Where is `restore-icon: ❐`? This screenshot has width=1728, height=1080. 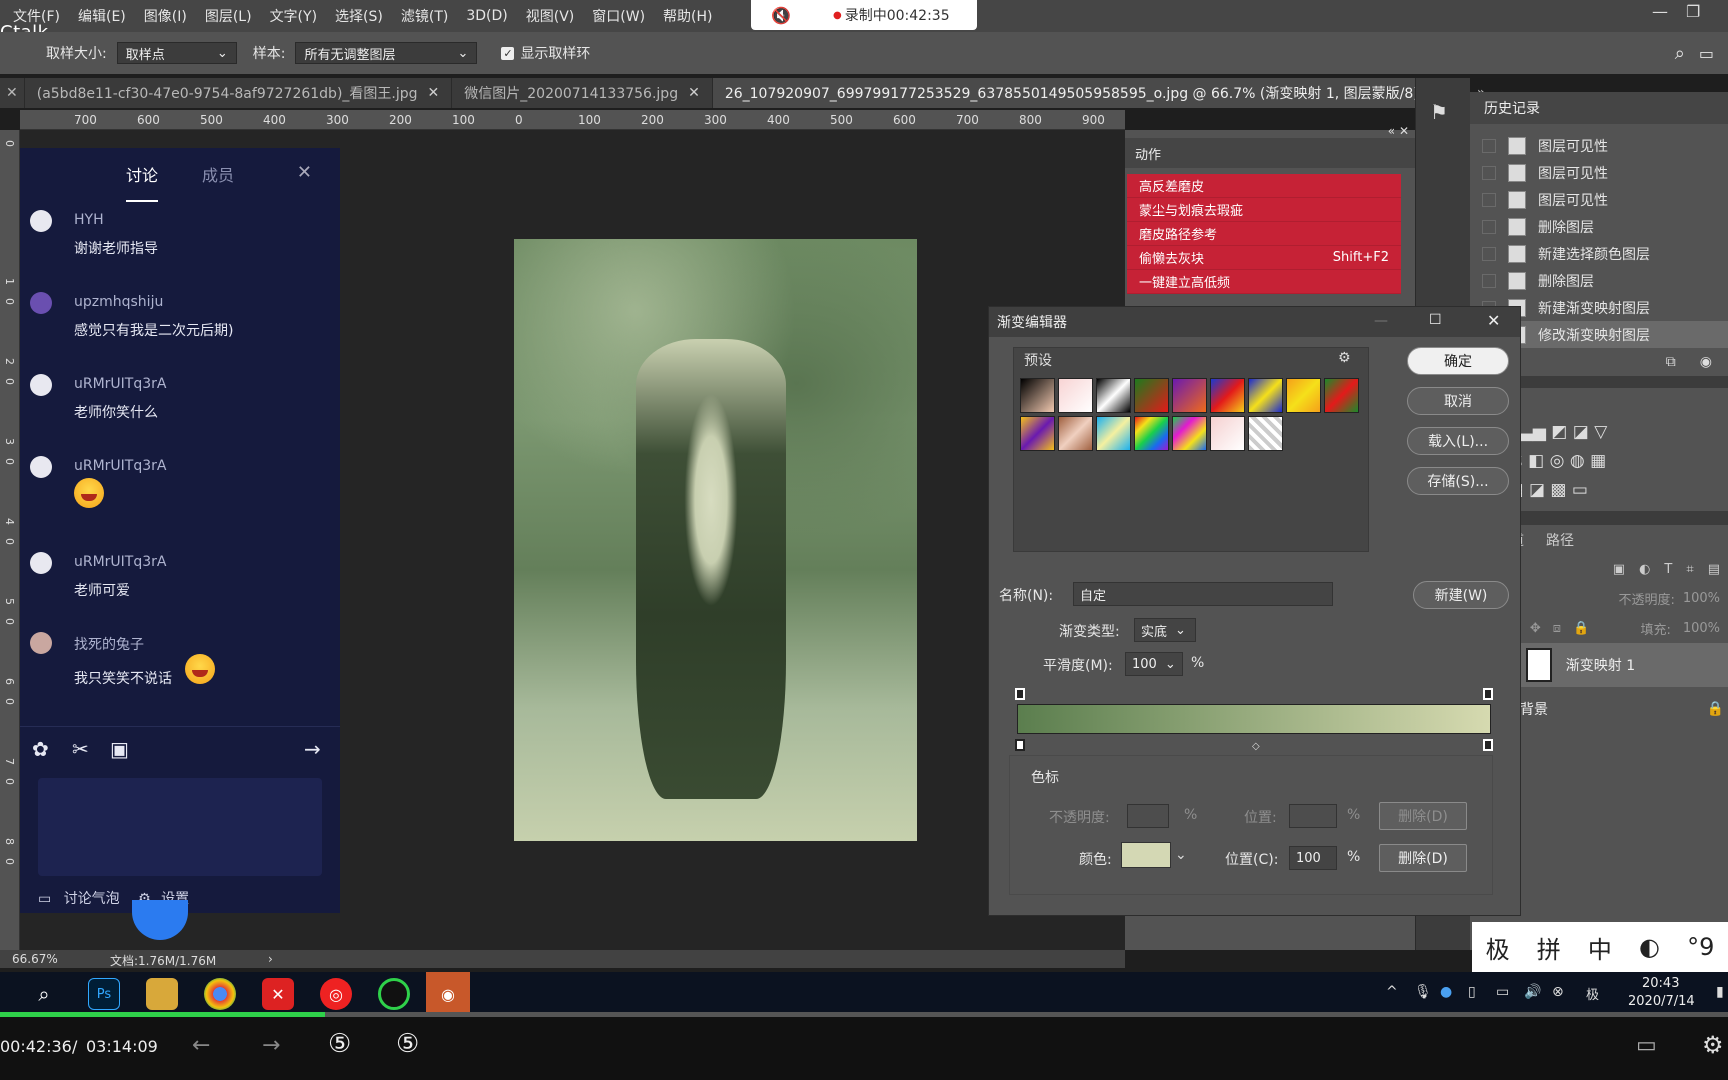 restore-icon: ❐ is located at coordinates (1693, 11).